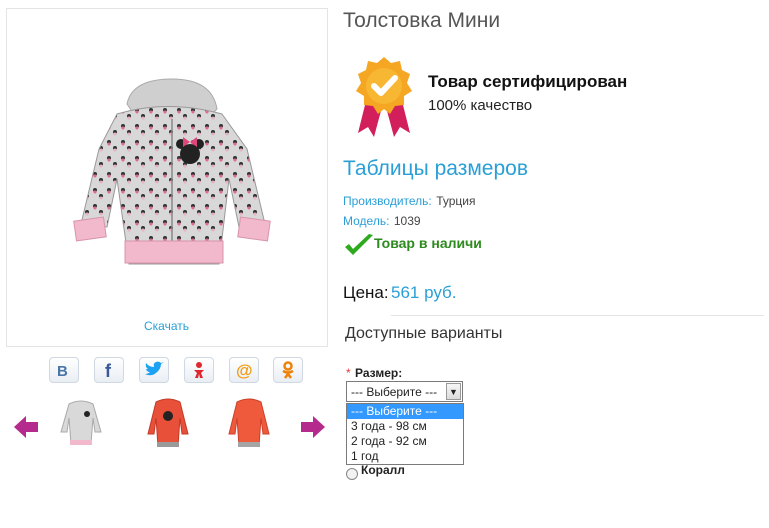 Image resolution: width=769 pixels, height=528 pixels. What do you see at coordinates (166, 326) in the screenshot?
I see `download-link: Скачать` at bounding box center [166, 326].